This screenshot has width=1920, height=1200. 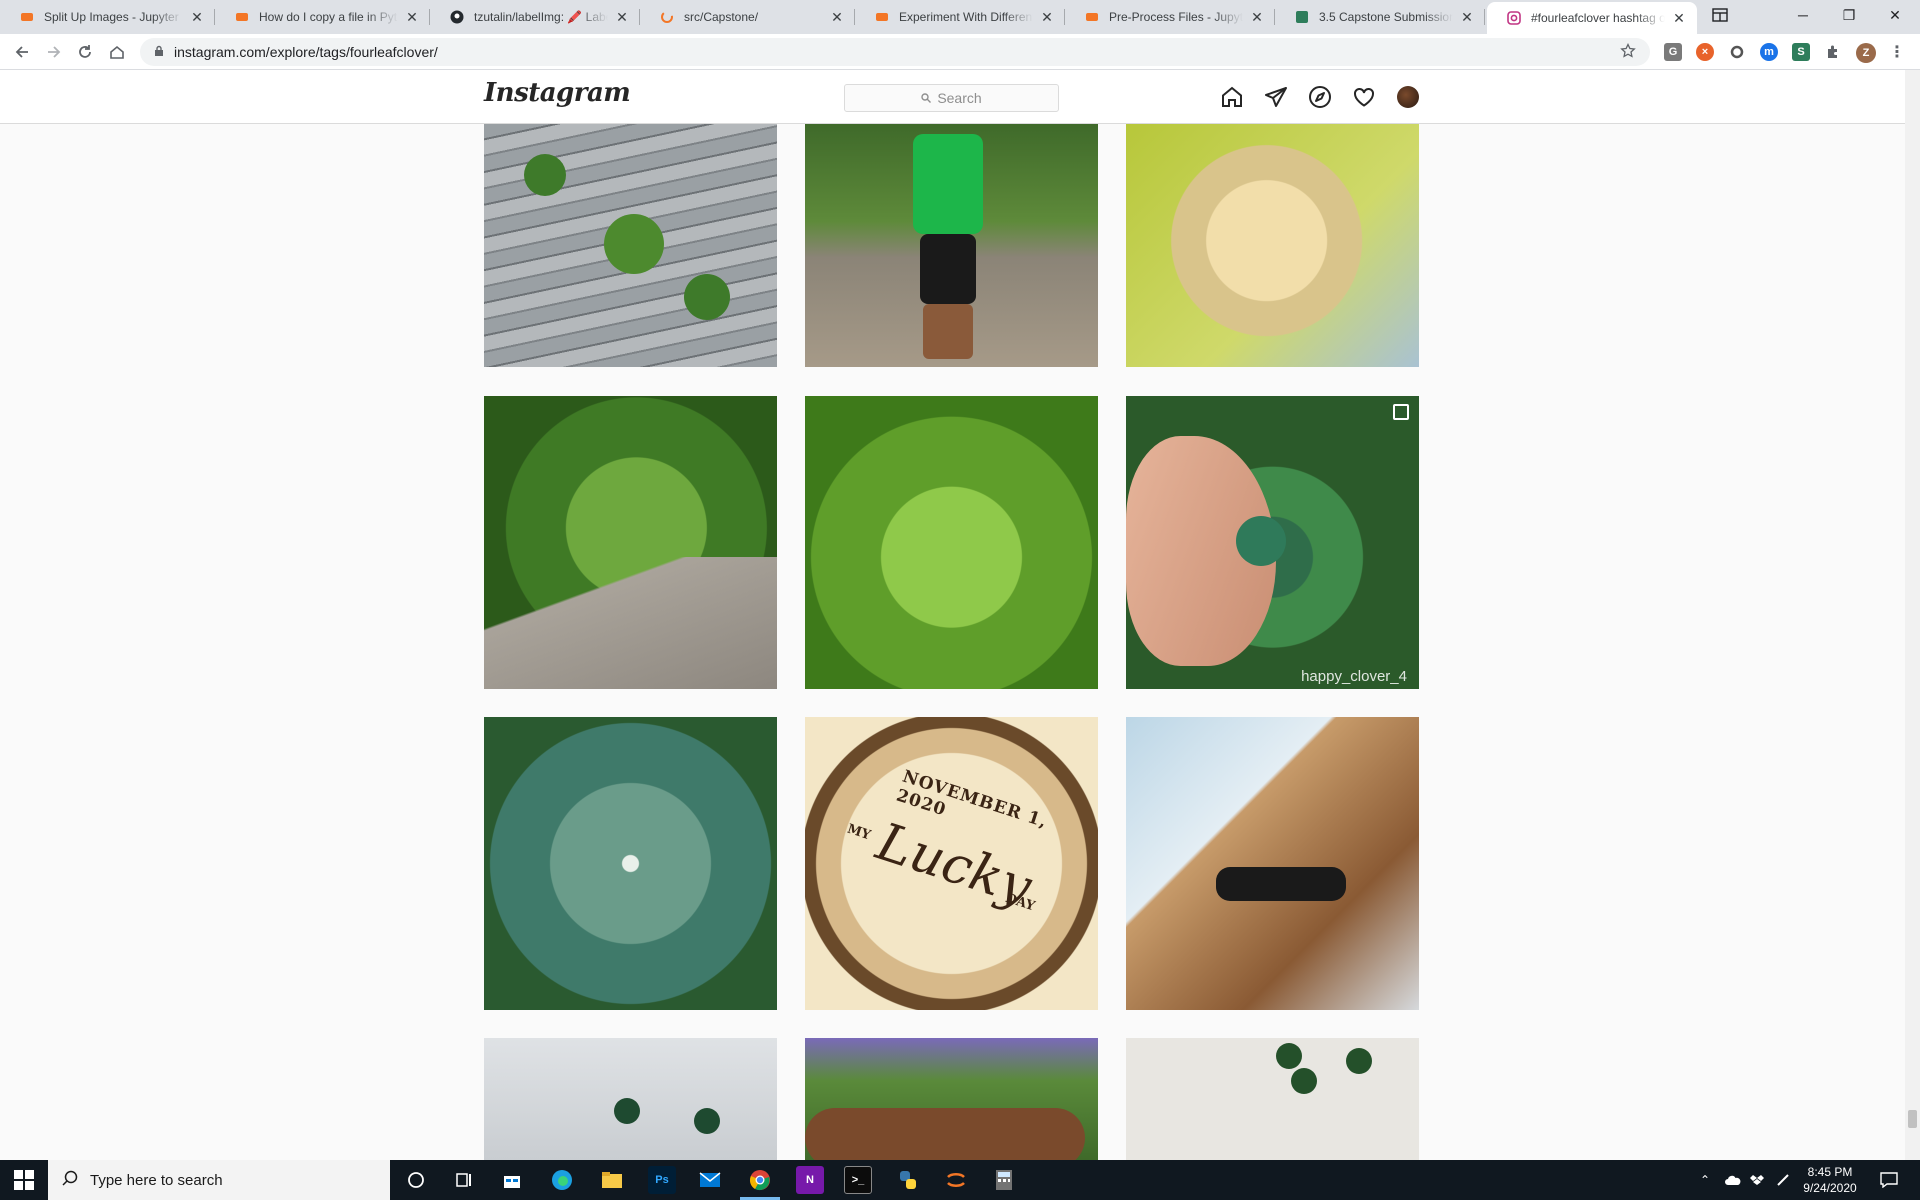 I want to click on search-placeholder: Search, so click(x=959, y=98).